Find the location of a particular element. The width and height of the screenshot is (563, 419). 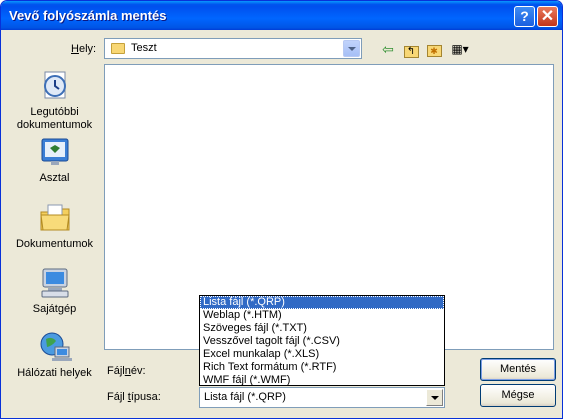

place-label: Legutóbbi dokumentumok is located at coordinates (54, 118).